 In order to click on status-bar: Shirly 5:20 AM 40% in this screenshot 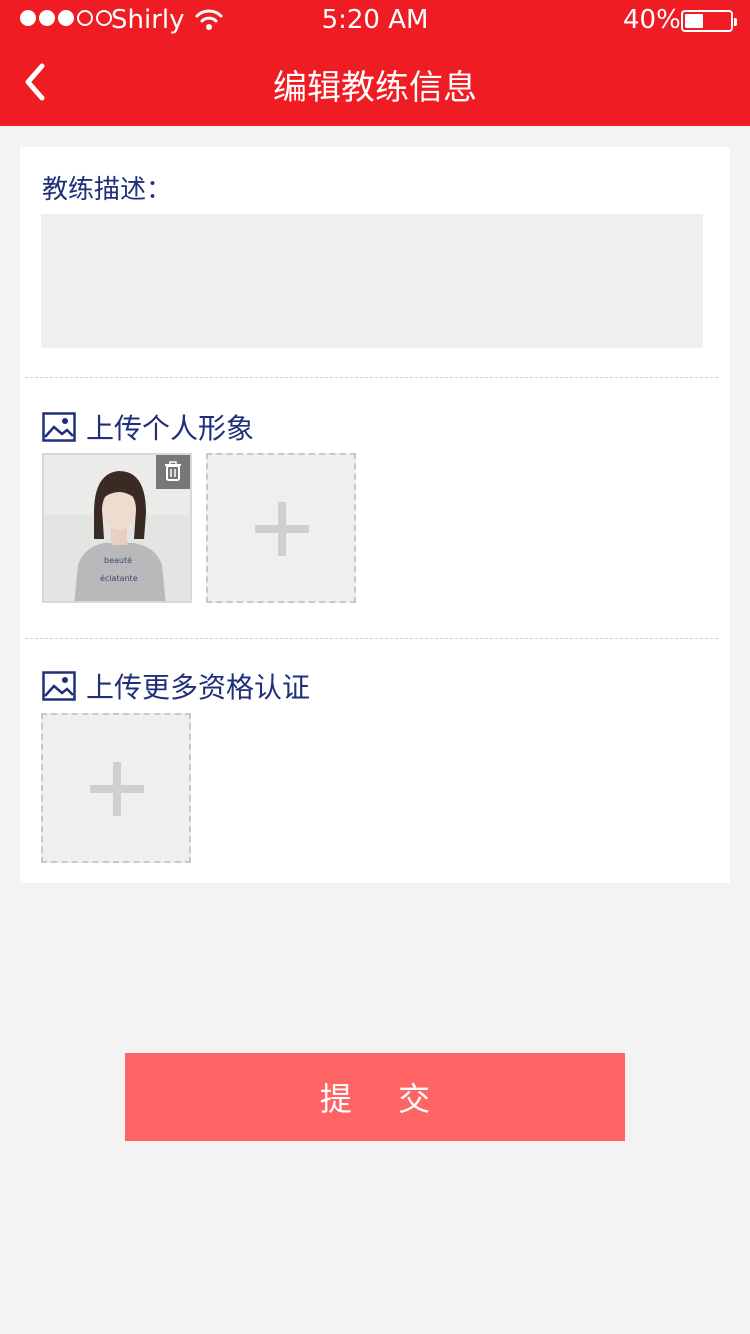, I will do `click(375, 20)`.